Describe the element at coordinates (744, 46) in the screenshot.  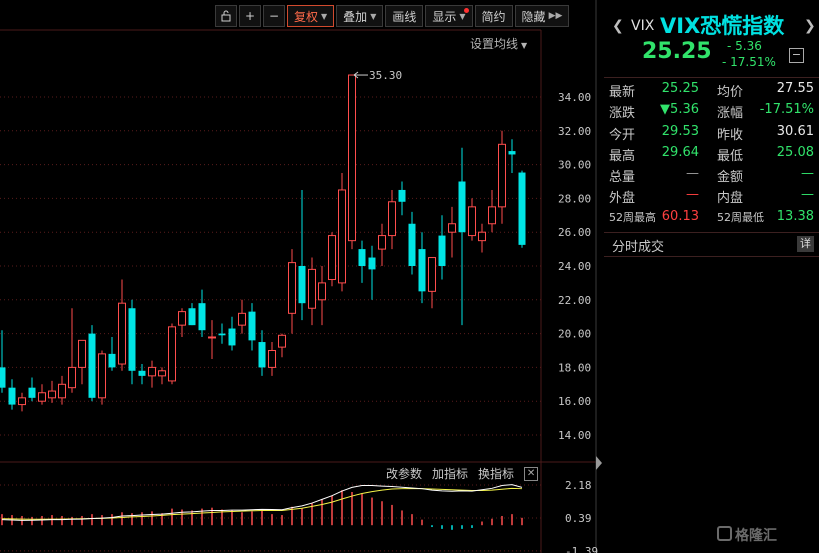
I see `price-change: - 5.36` at that location.